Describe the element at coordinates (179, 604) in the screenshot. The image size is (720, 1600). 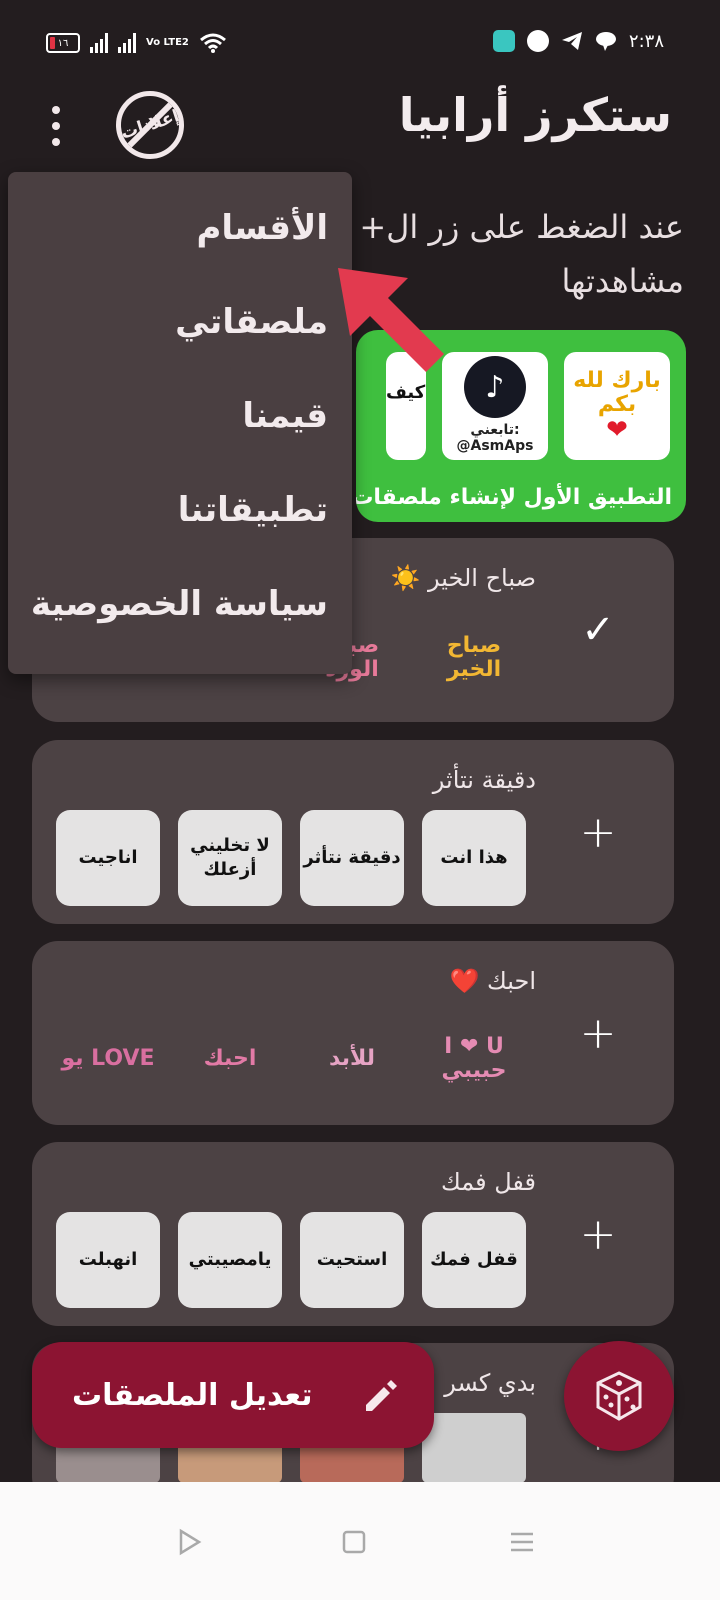
I see `menu-item-privacy-policy: سياسة الخصوصية` at that location.